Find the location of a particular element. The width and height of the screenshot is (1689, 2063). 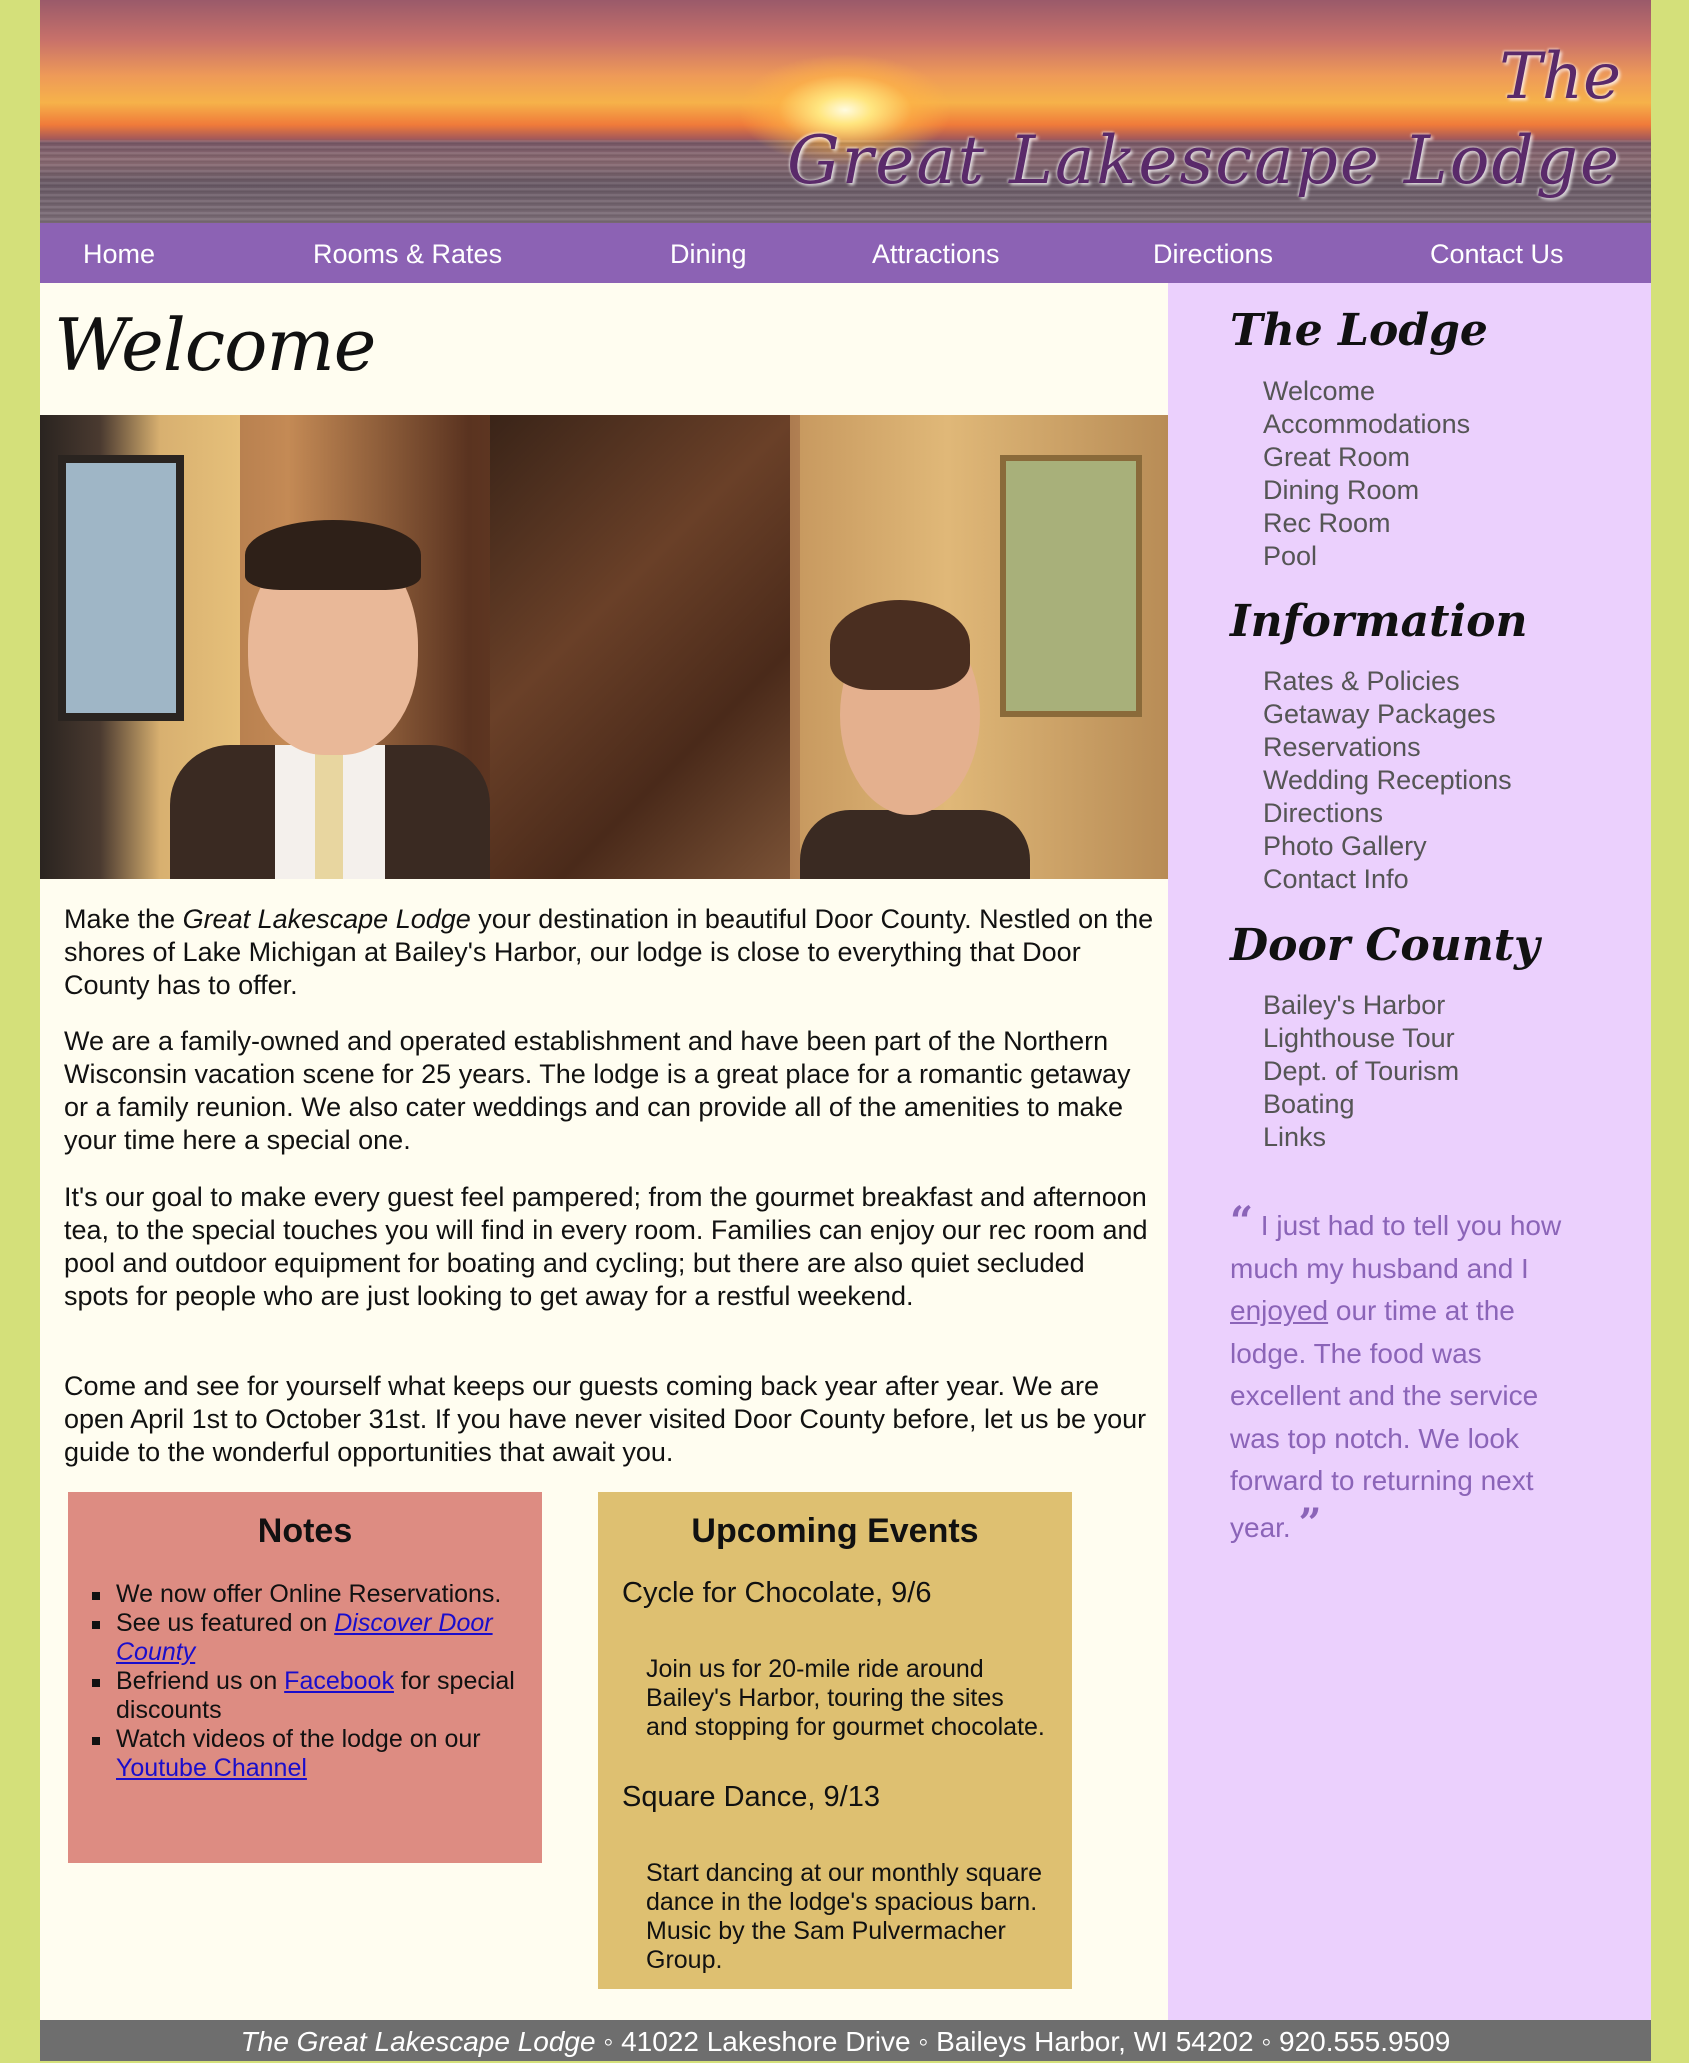

sidebar-item-photo-gallery: Photo Gallery is located at coordinates (1387, 846).